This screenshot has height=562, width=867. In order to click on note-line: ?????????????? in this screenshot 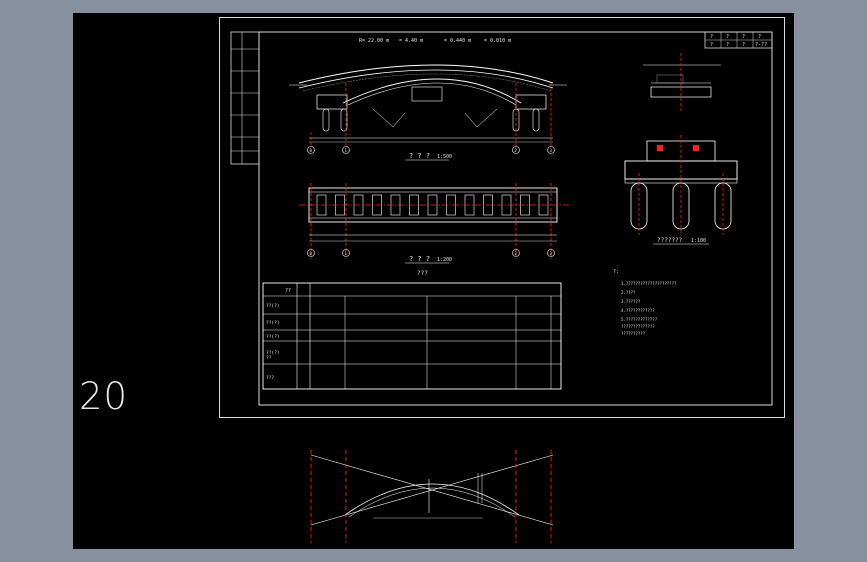, I will do `click(638, 326)`.